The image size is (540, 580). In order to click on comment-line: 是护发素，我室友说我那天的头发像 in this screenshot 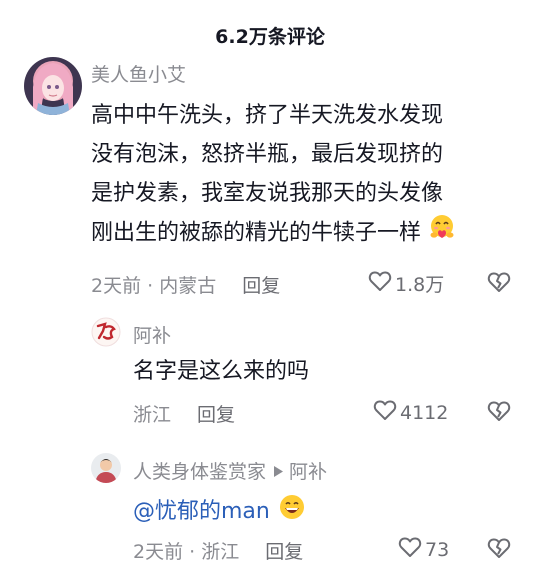, I will do `click(267, 193)`.